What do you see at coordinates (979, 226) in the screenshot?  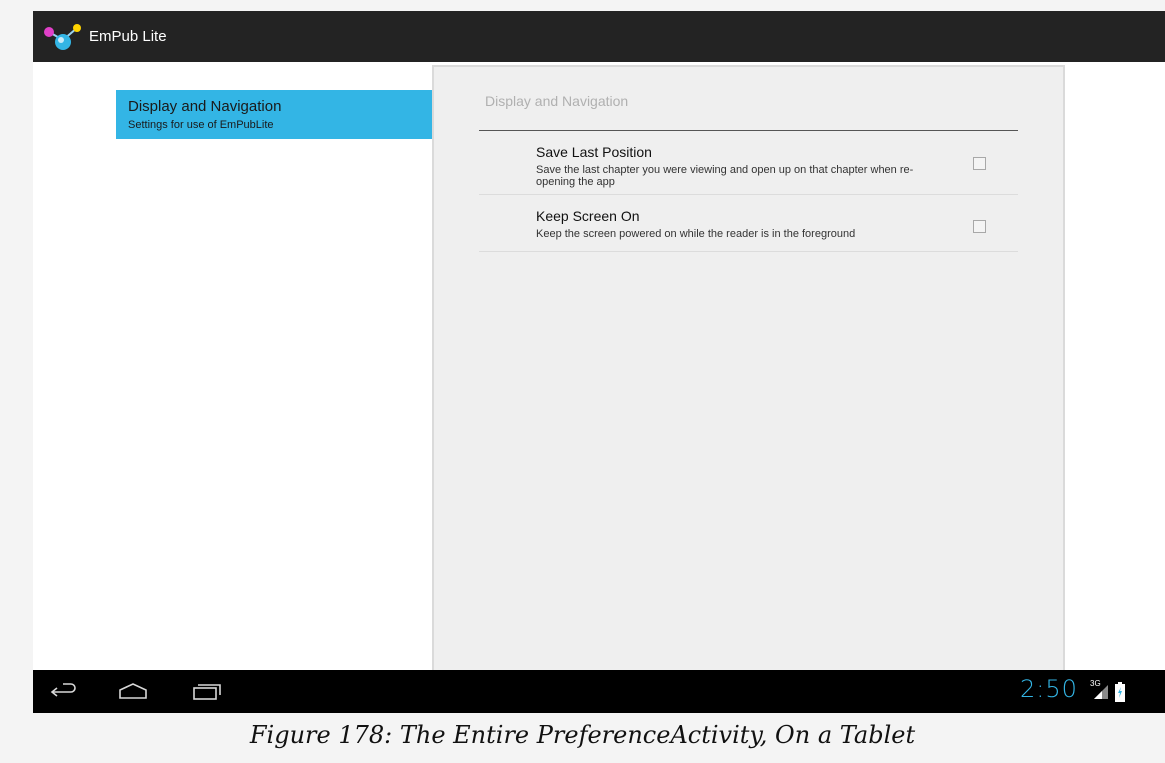 I see `keep-screen-on-checkbox` at bounding box center [979, 226].